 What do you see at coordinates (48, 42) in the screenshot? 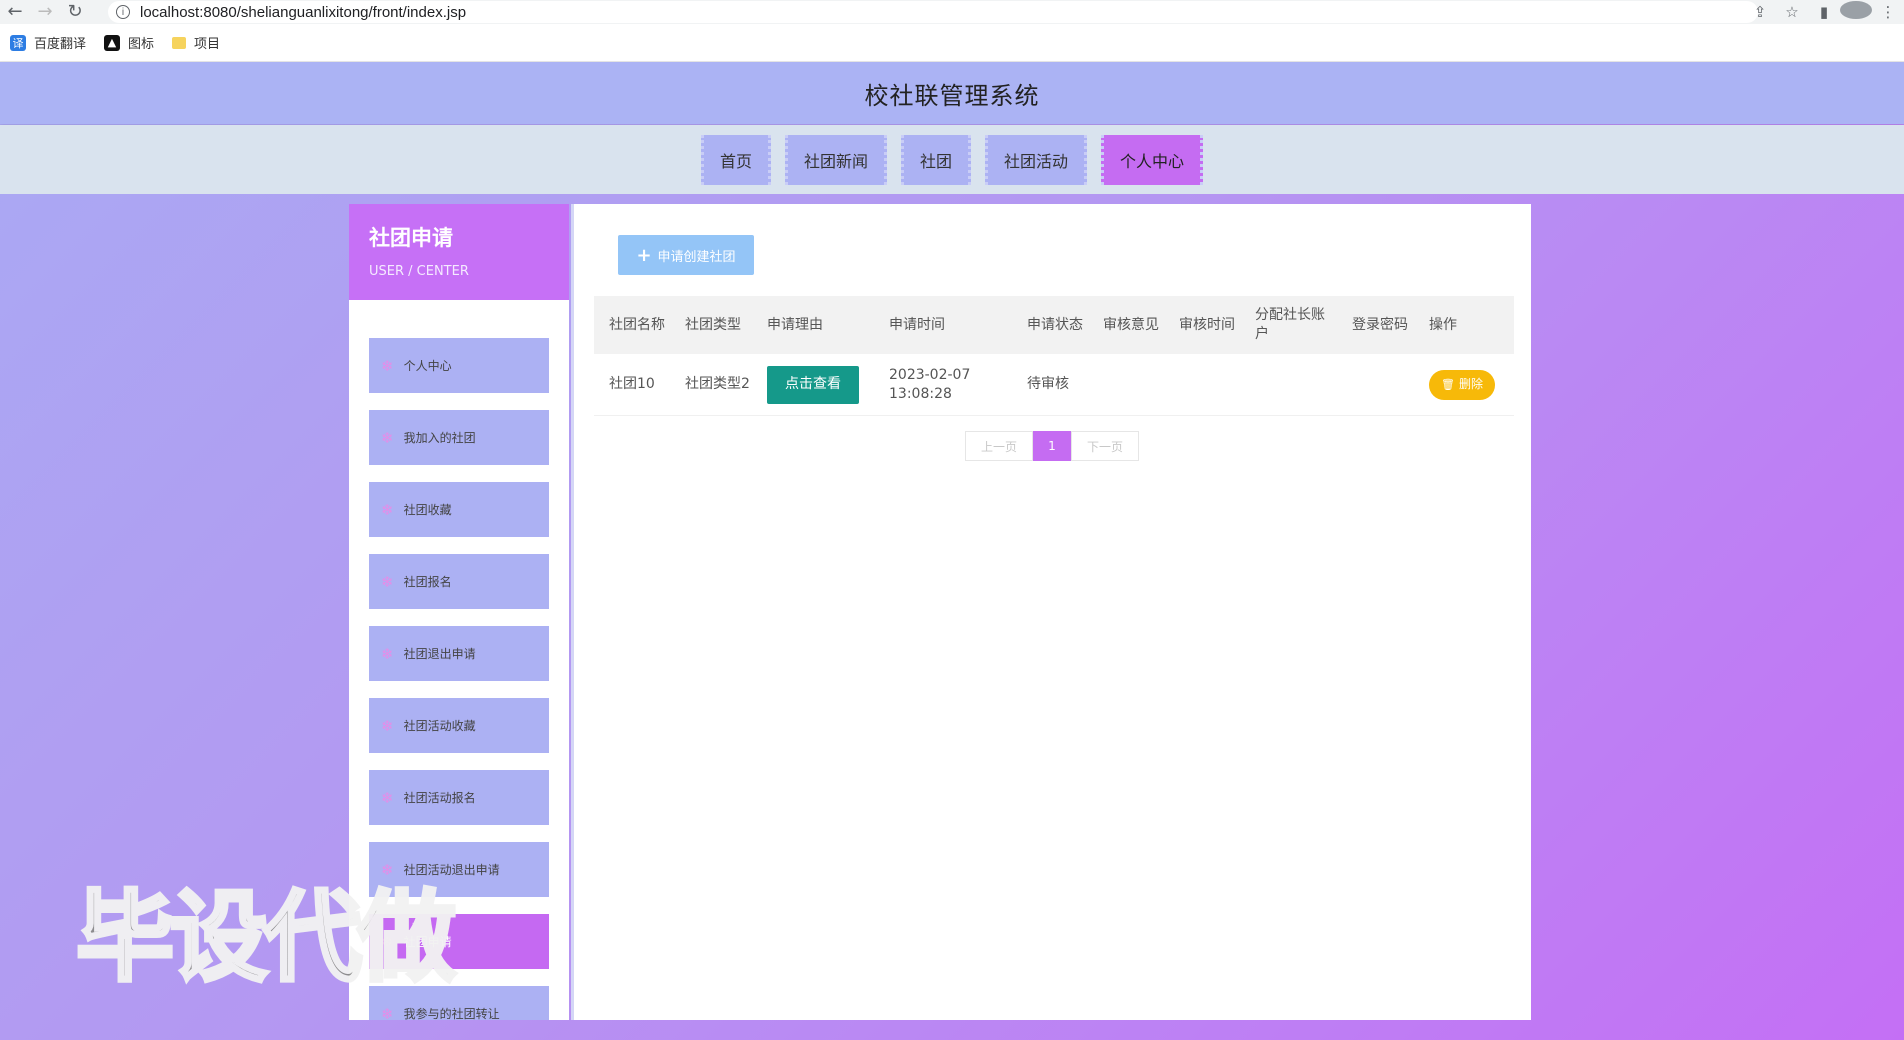
I see `bookmark-translate: 译 百度翻译` at bounding box center [48, 42].